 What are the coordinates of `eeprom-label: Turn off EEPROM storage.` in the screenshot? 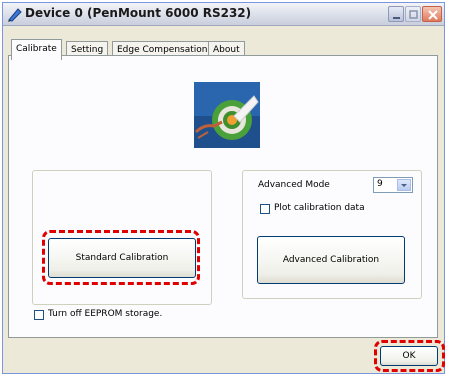 It's located at (105, 314).